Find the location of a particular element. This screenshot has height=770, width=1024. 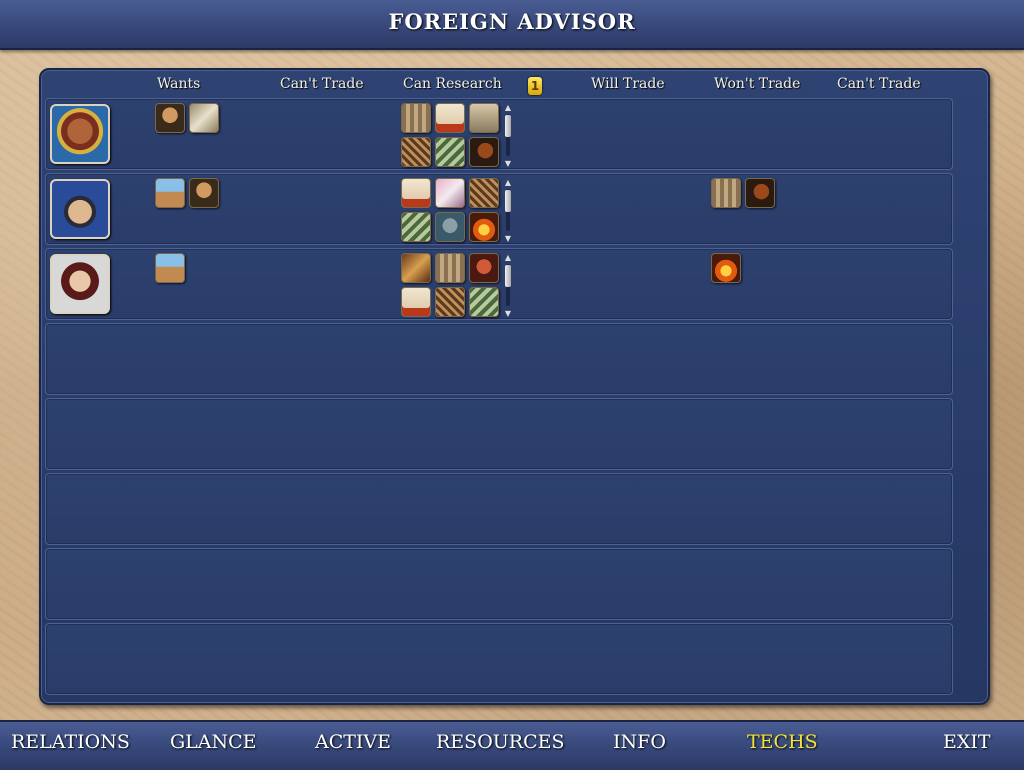

nav-info-button: INFO is located at coordinates (639, 742).